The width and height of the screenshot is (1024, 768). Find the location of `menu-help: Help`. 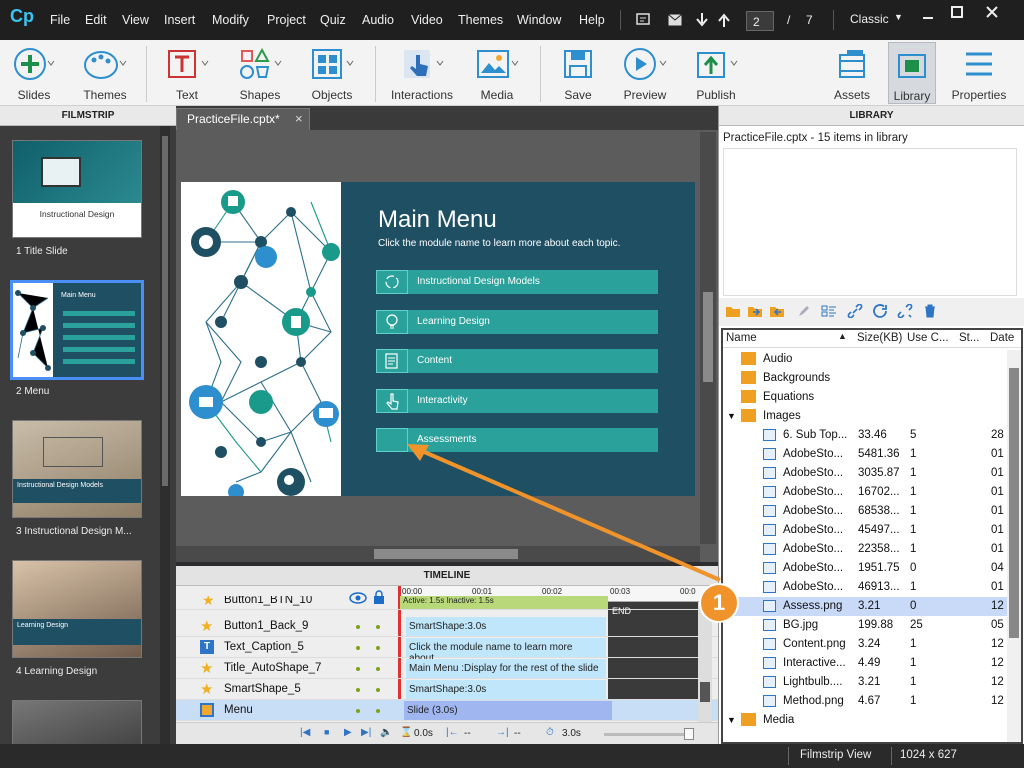

menu-help: Help is located at coordinates (592, 20).